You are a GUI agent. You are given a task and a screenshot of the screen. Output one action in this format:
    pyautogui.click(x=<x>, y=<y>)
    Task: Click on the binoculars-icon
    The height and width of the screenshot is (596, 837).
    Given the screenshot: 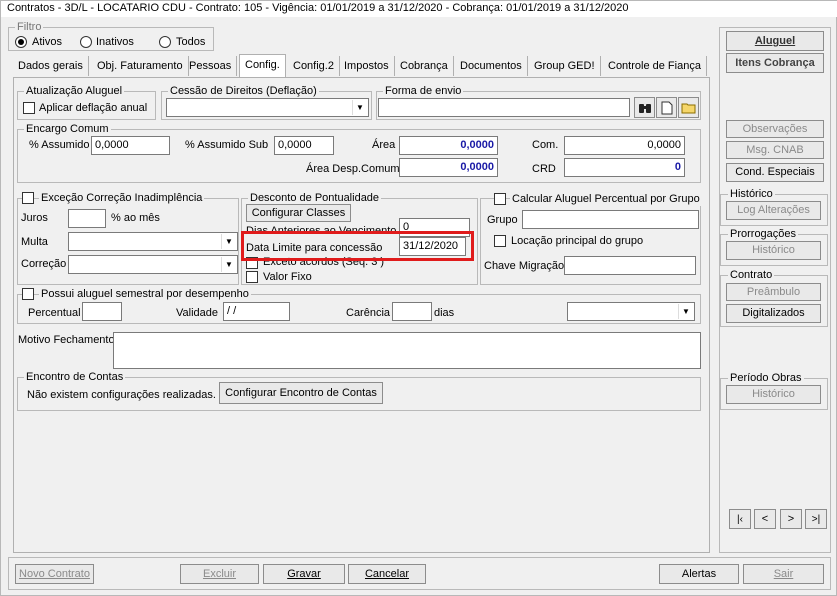 What is the action you would take?
    pyautogui.click(x=644, y=108)
    